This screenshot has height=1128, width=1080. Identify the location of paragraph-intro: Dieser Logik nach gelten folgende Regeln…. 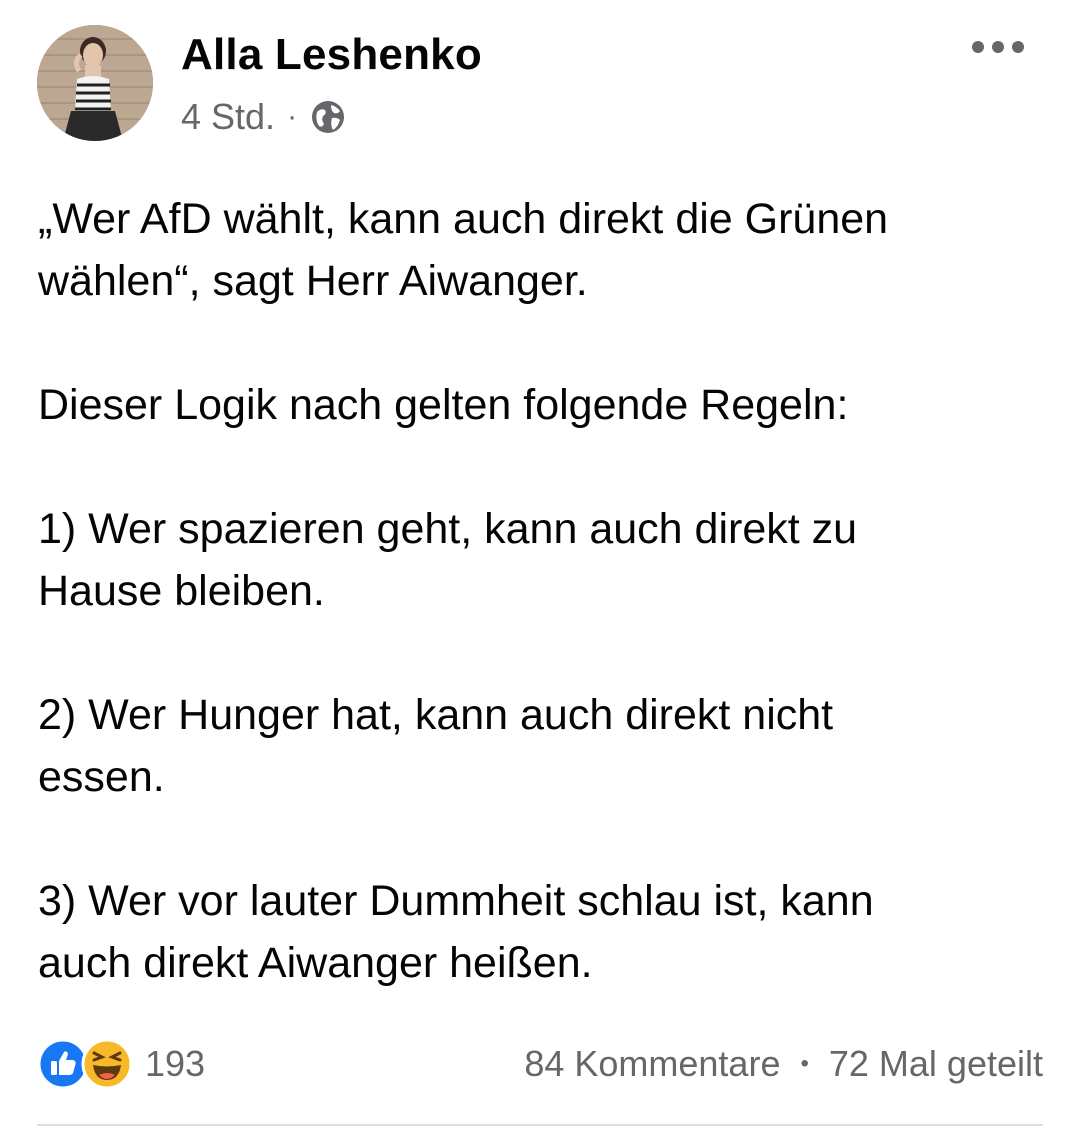
(443, 405).